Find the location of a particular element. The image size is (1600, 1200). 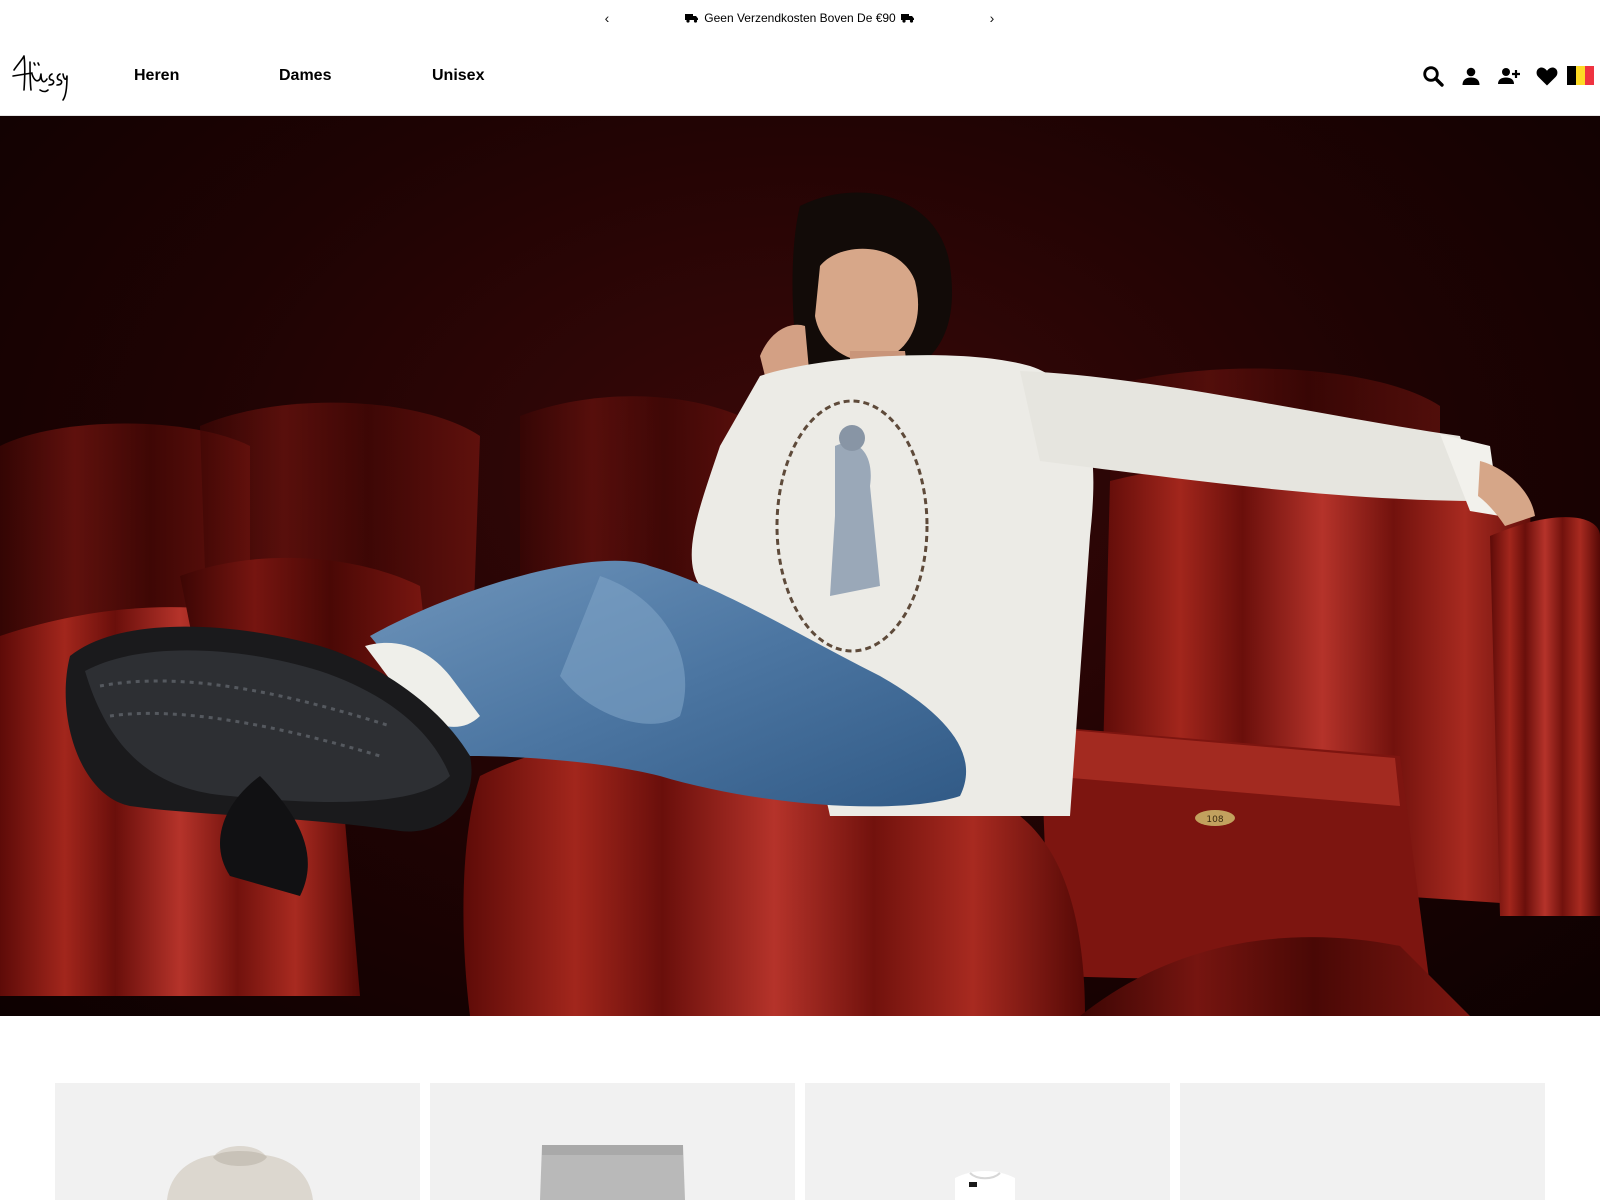

nav-heren: Heren is located at coordinates (156, 76).